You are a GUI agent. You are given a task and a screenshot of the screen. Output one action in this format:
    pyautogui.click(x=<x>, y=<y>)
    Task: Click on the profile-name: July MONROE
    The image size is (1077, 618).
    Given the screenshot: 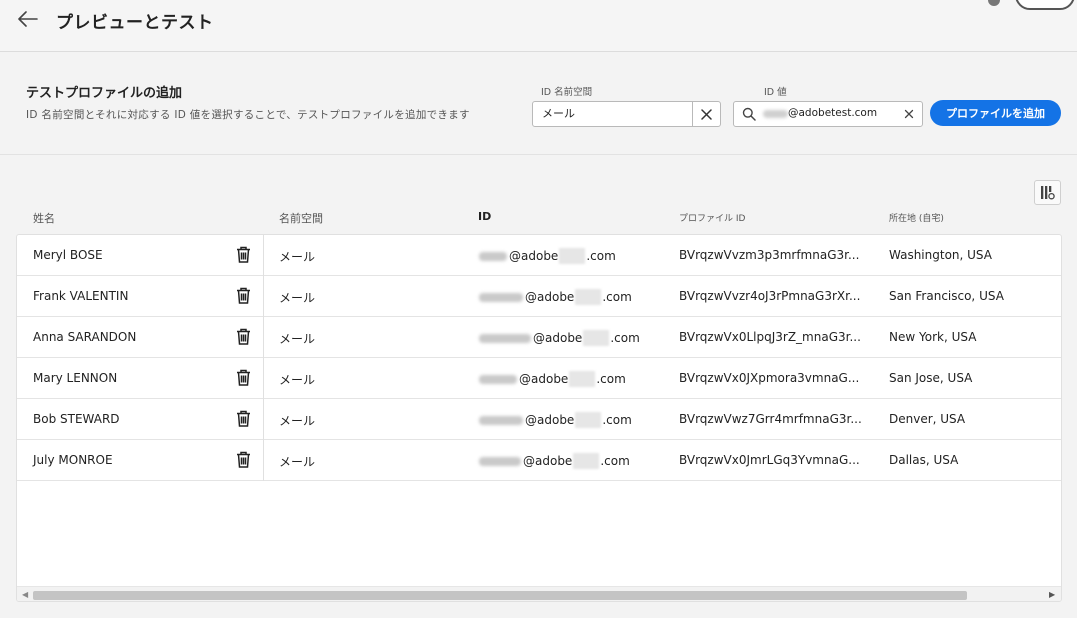 What is the action you would take?
    pyautogui.click(x=73, y=460)
    